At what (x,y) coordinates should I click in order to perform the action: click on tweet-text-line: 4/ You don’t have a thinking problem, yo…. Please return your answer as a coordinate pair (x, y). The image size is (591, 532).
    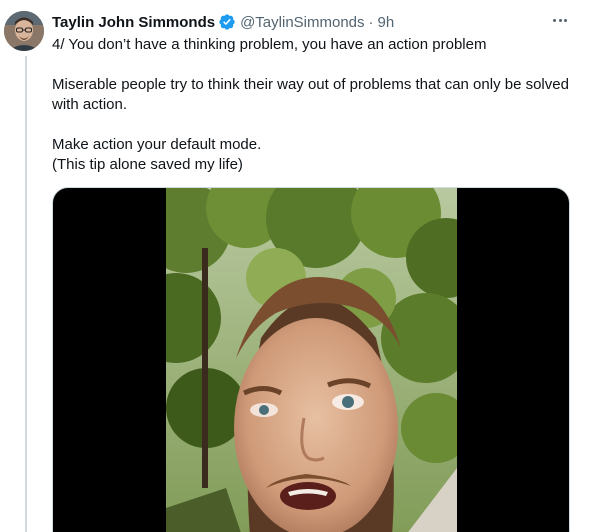
    Looking at the image, I should click on (269, 44).